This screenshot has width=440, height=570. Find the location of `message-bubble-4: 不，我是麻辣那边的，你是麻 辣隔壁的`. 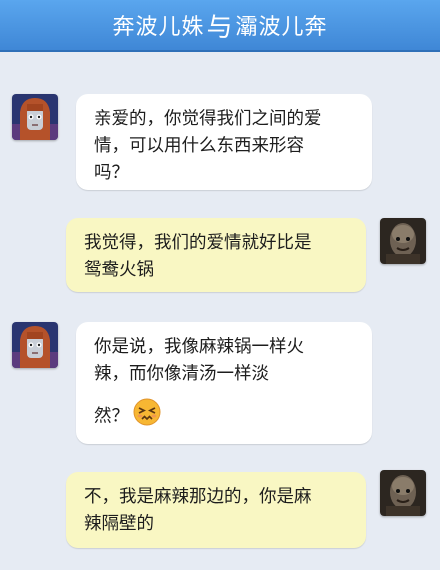

message-bubble-4: 不，我是麻辣那边的，你是麻 辣隔壁的 is located at coordinates (216, 510).